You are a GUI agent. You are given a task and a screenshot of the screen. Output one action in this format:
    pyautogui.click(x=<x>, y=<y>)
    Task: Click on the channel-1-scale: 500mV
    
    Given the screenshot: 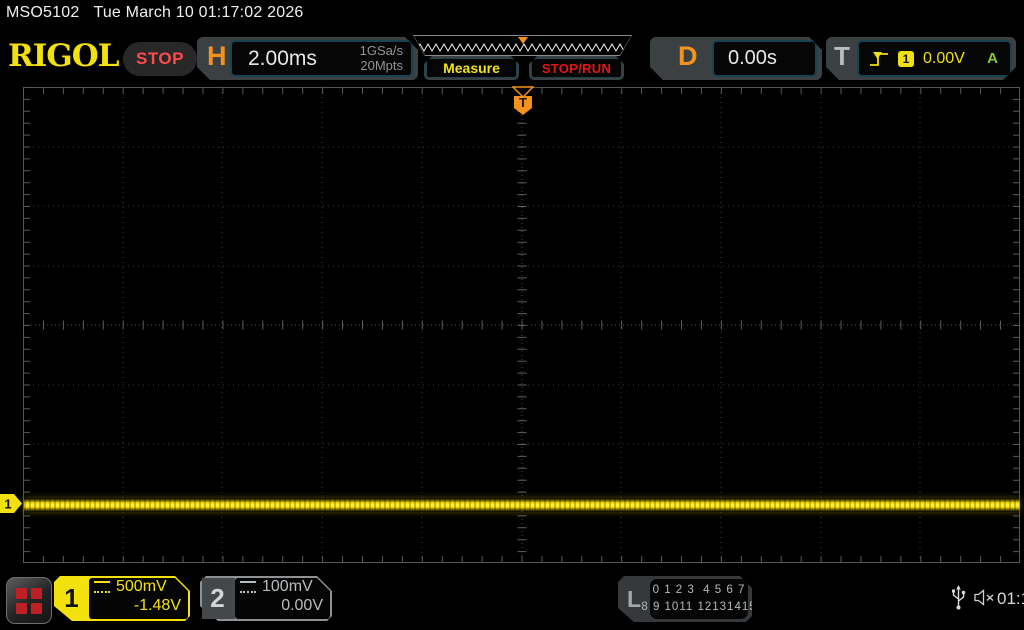 What is the action you would take?
    pyautogui.click(x=141, y=586)
    